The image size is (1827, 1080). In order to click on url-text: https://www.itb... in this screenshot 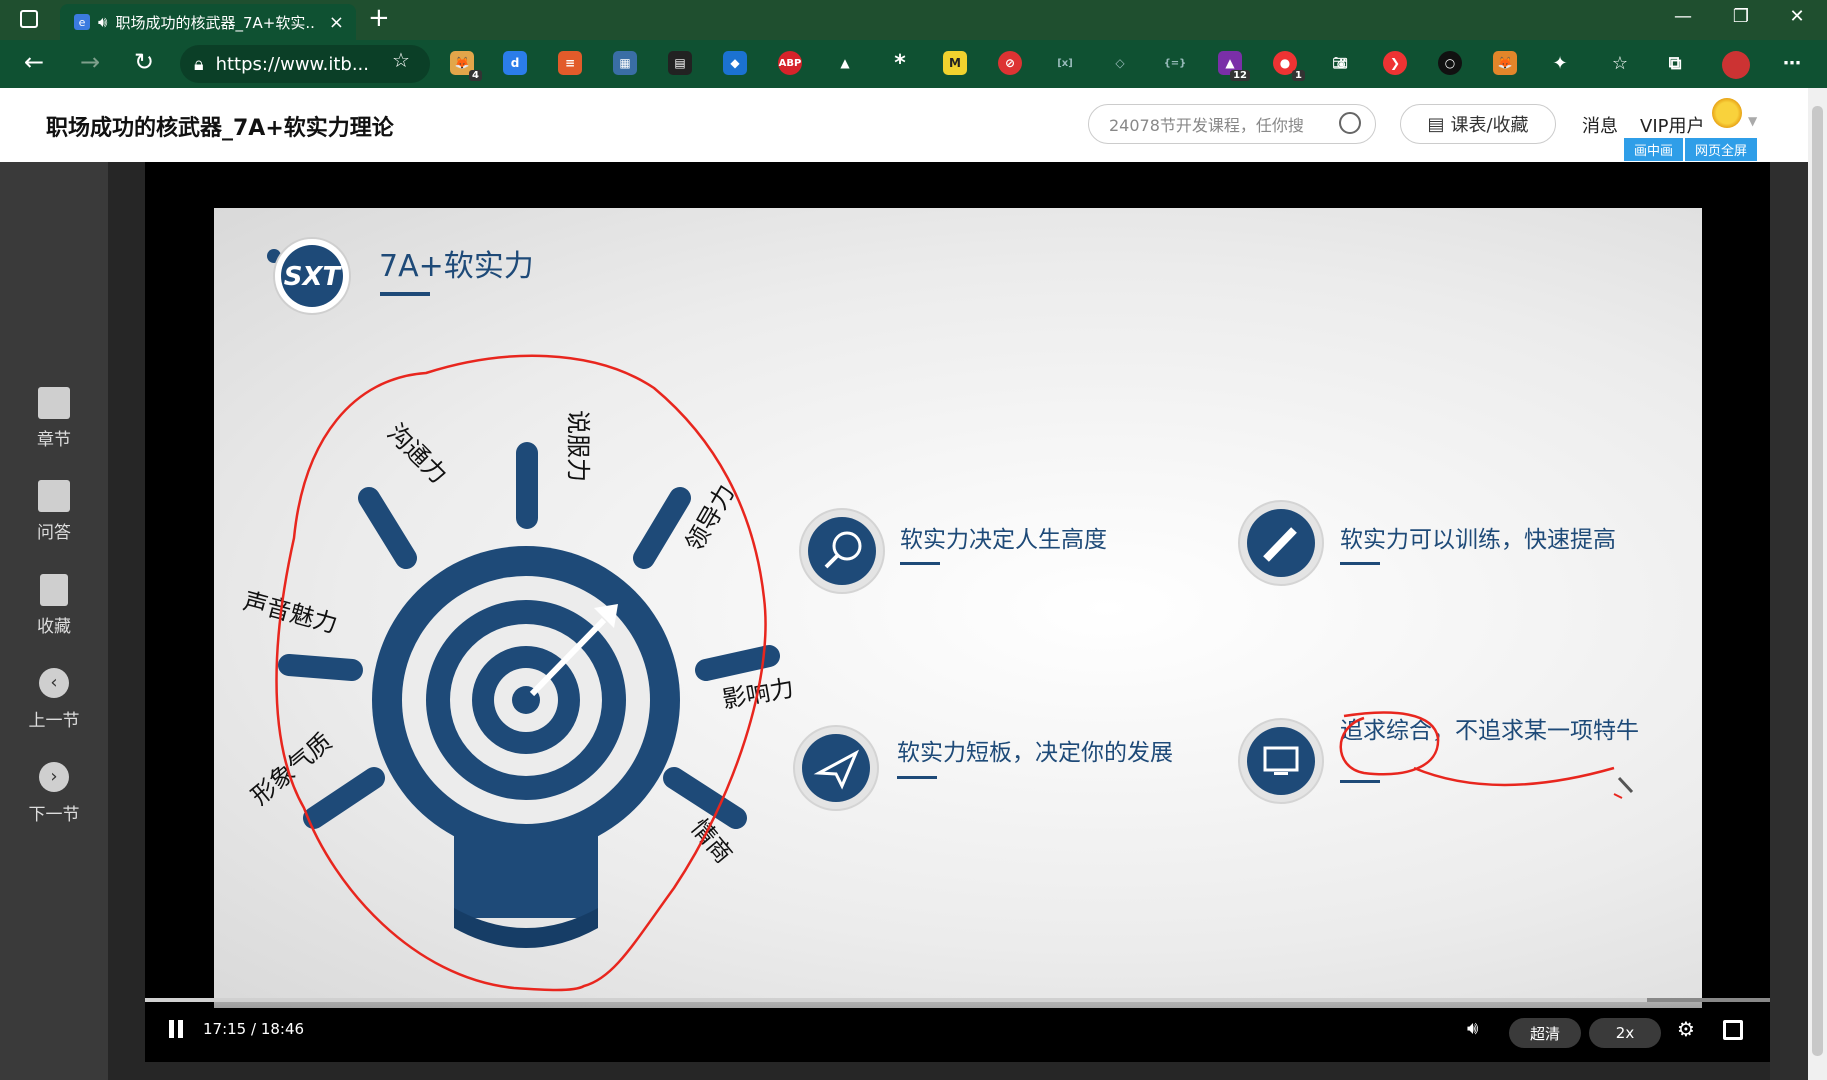, I will do `click(292, 64)`.